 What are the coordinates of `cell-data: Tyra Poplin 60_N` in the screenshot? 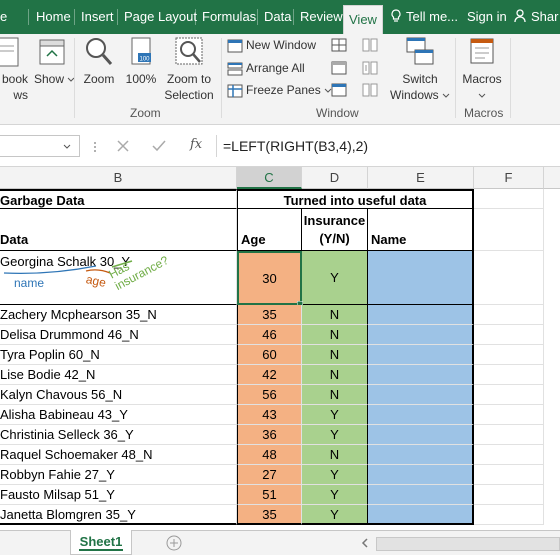 It's located at (118, 355).